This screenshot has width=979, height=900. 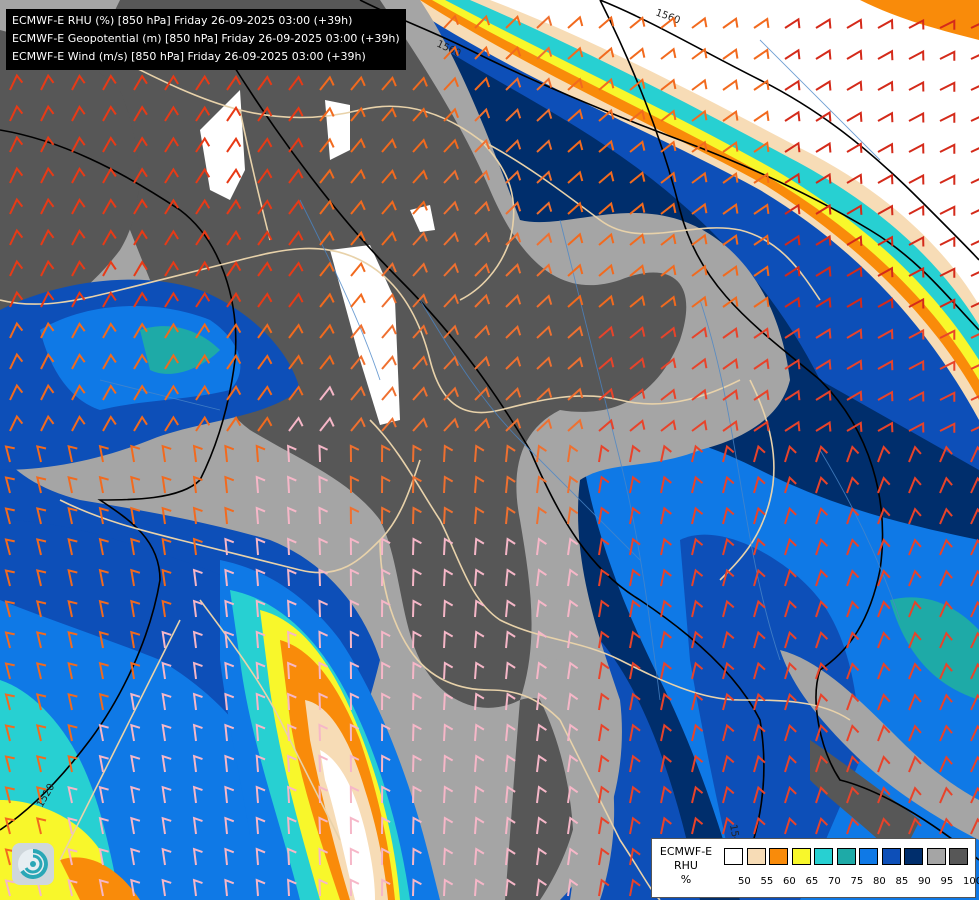 I want to click on legend-tick: 90, so click(x=924, y=881).